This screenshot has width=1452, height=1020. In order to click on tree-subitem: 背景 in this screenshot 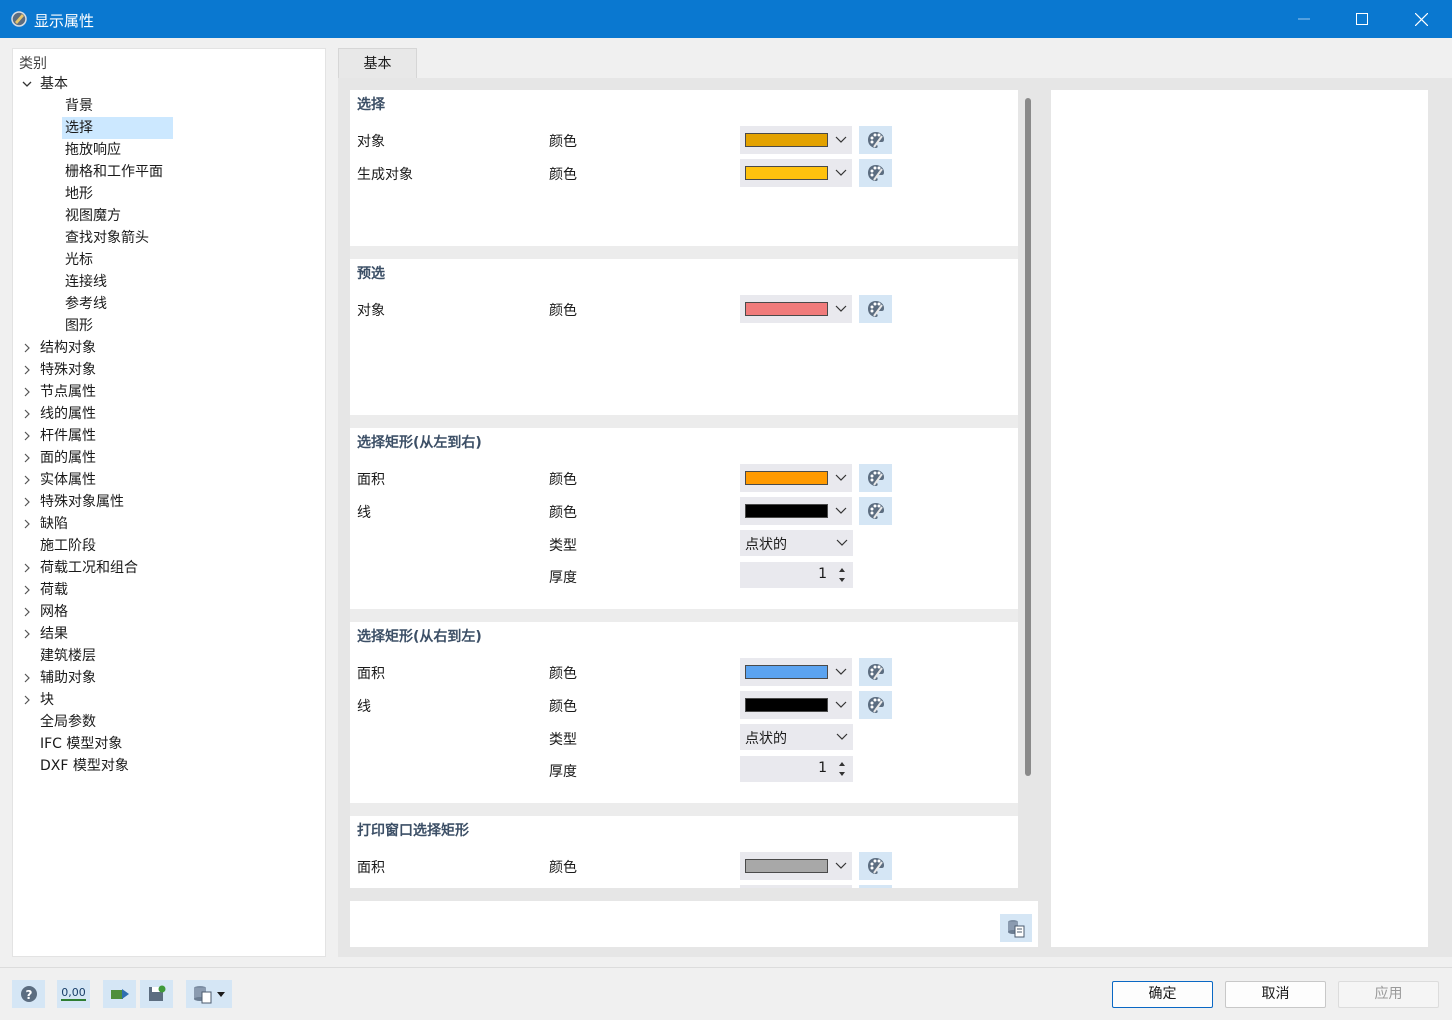, I will do `click(79, 106)`.